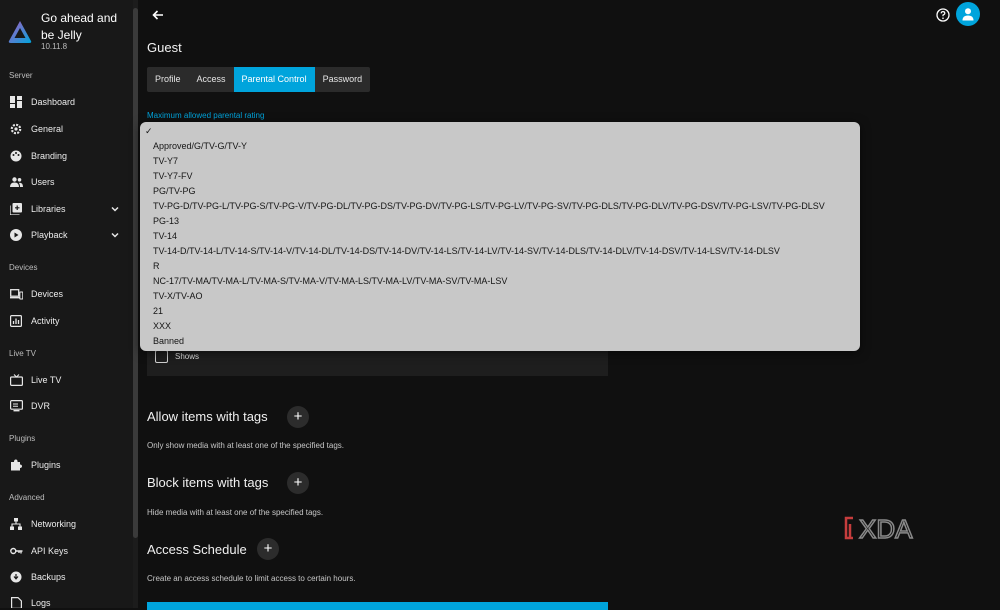  Describe the element at coordinates (16, 235) in the screenshot. I see `play-icon` at that location.